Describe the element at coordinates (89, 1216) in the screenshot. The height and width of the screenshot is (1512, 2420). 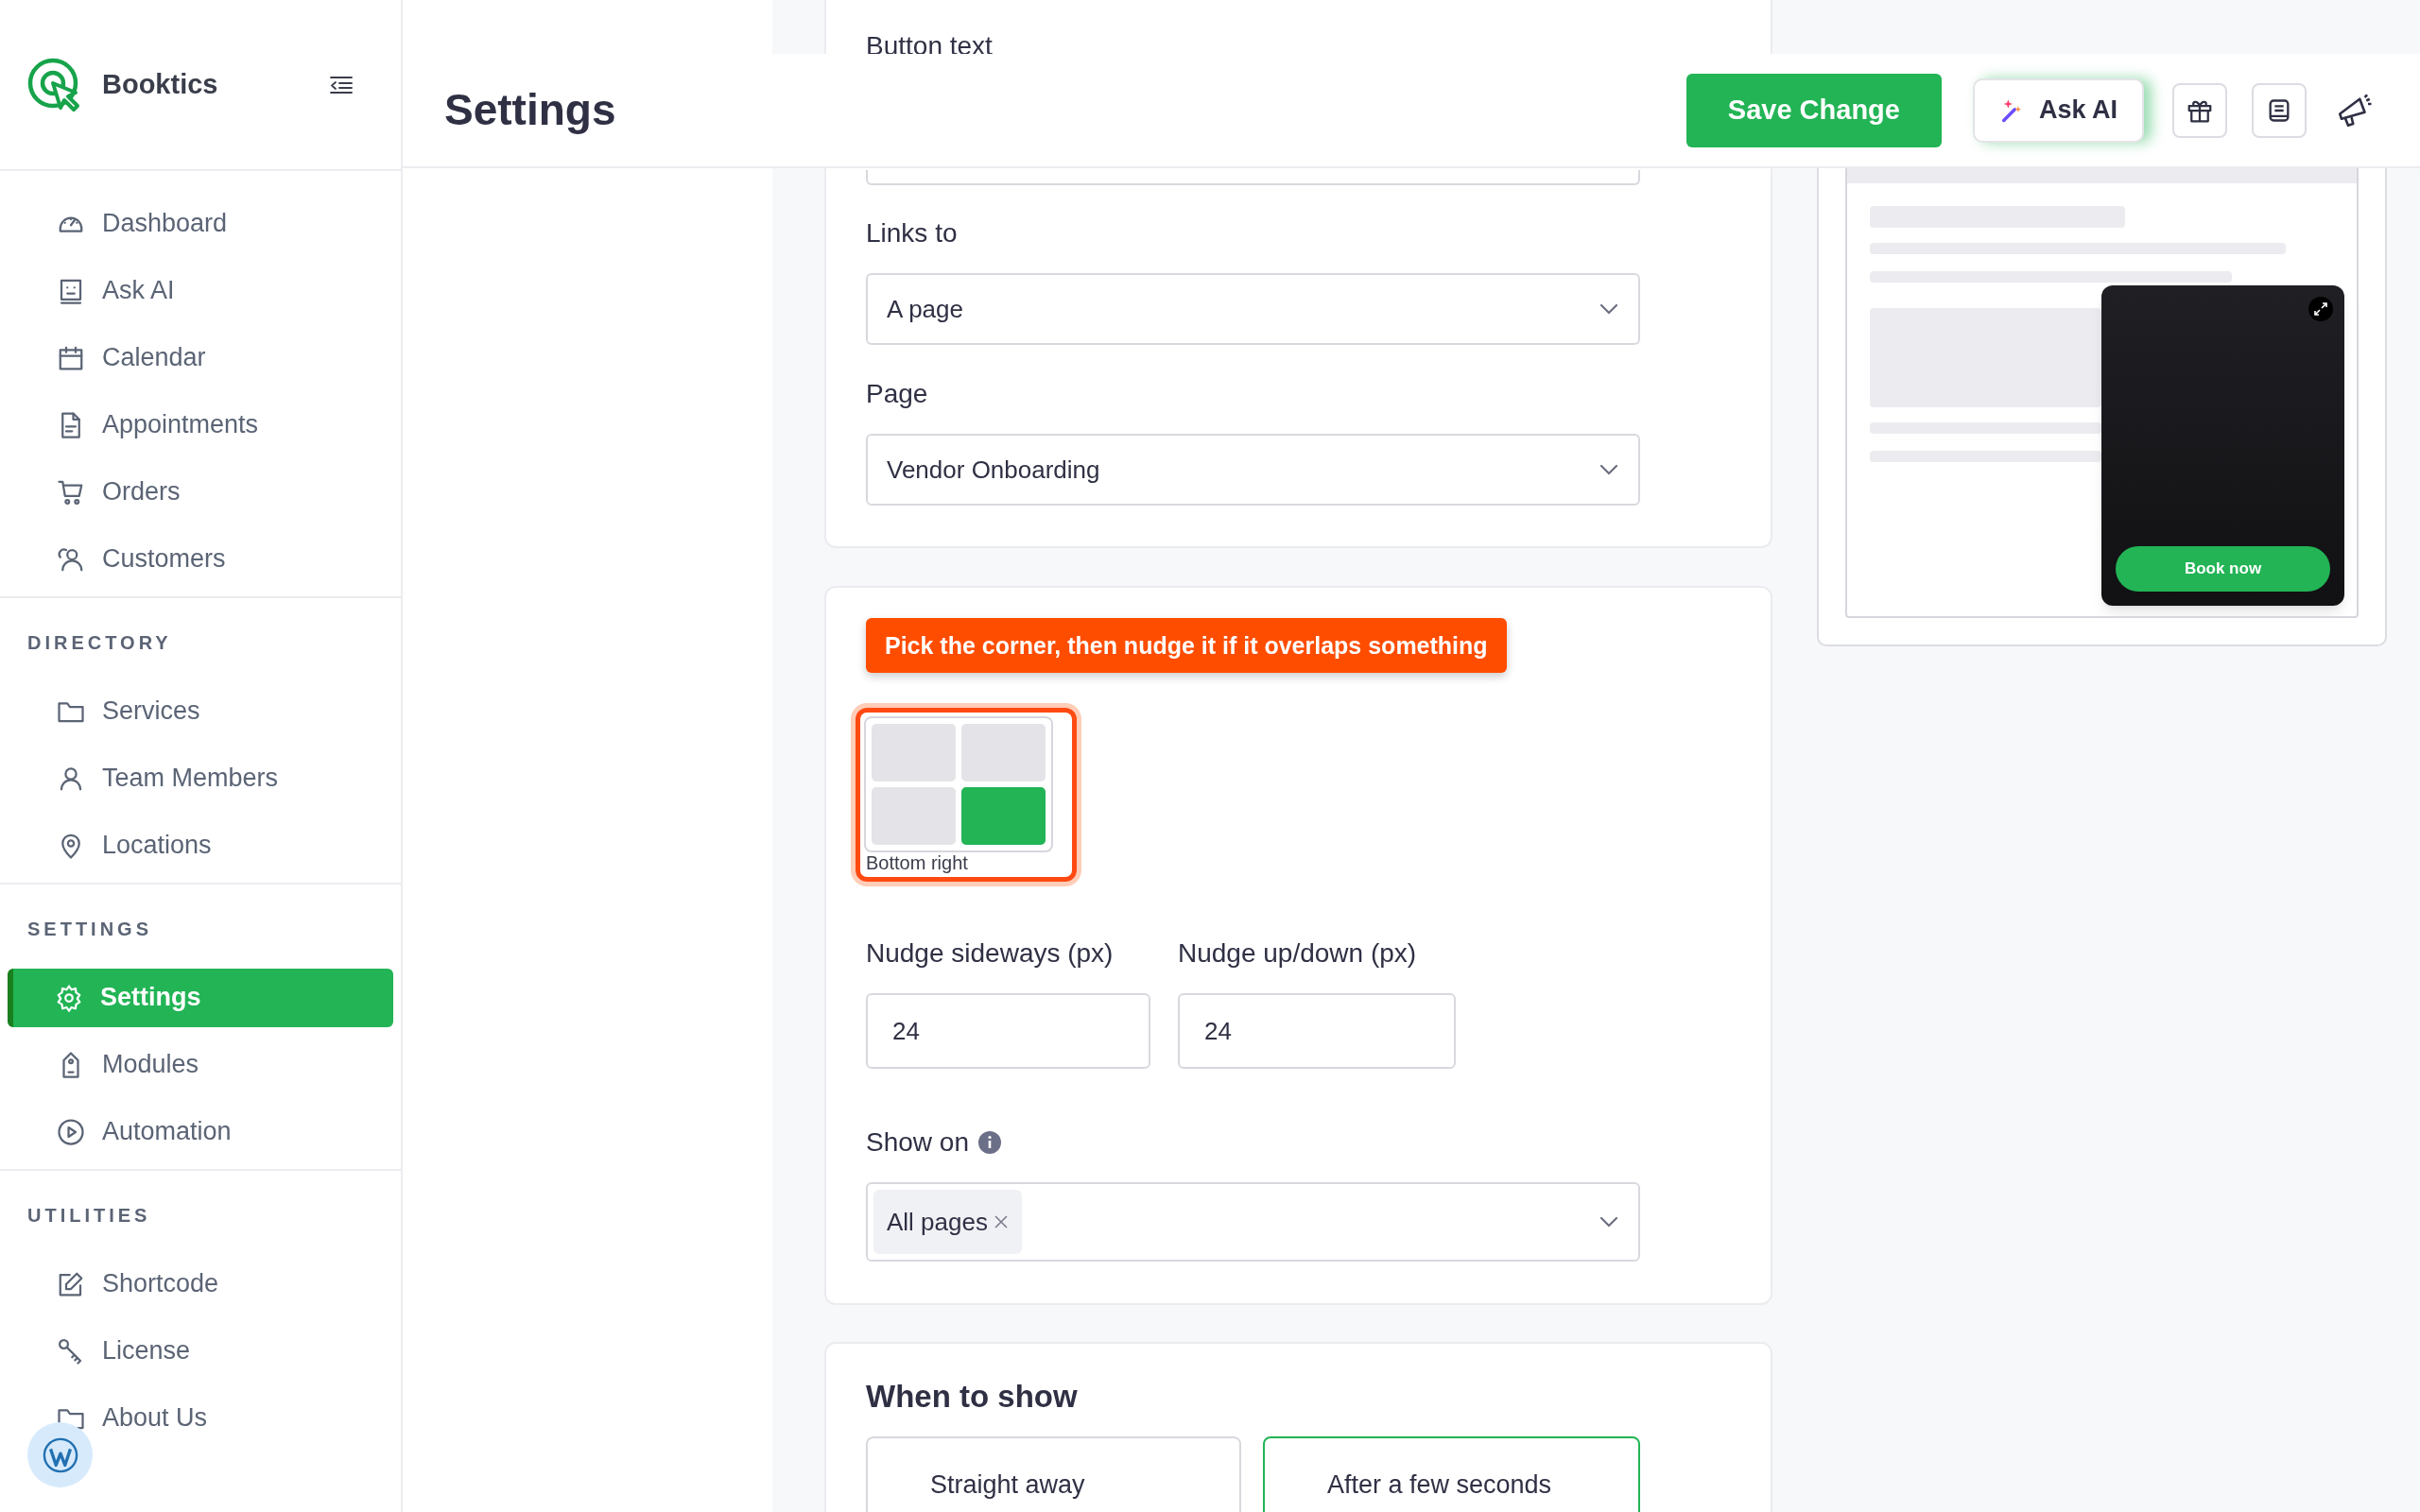
I see `section-heading: UTILITIES` at that location.